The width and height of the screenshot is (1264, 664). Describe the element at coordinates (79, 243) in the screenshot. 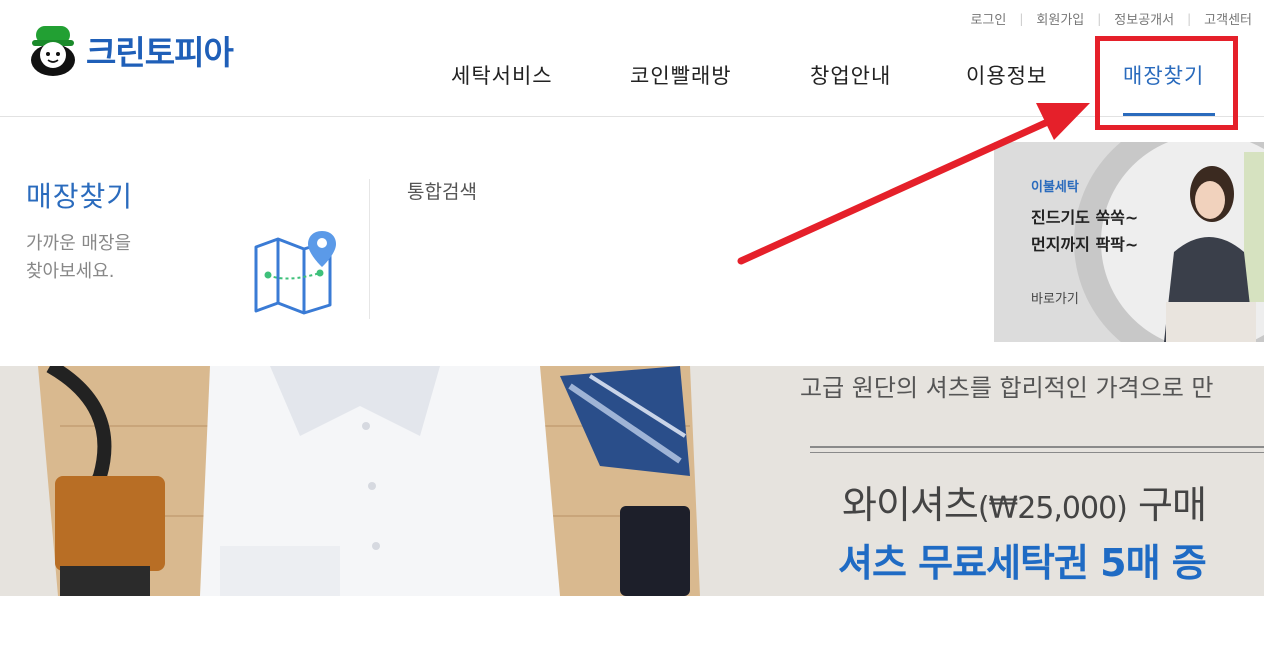

I see `panel-description-line1: 가까운 매장을` at that location.